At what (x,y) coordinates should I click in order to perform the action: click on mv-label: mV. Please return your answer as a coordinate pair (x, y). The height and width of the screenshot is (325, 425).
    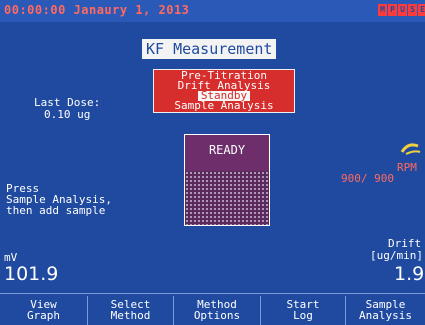
    Looking at the image, I should click on (11, 257).